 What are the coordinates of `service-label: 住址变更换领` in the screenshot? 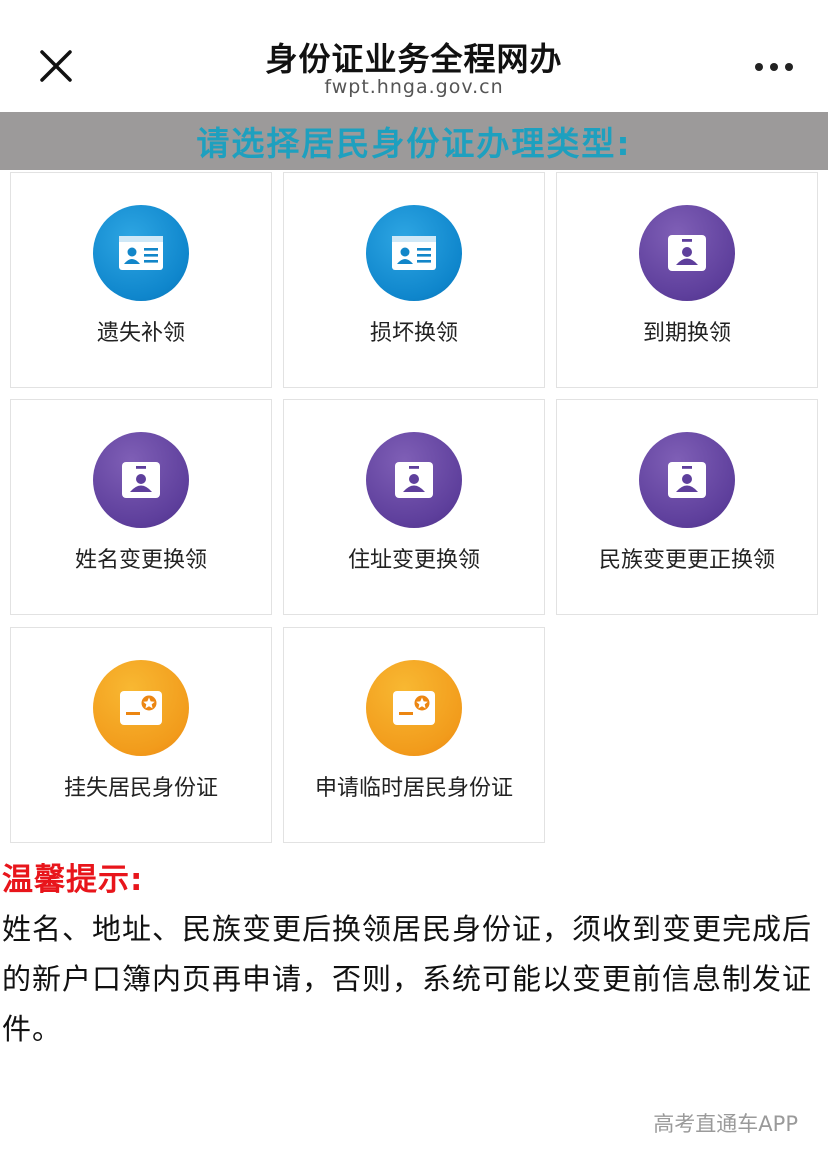 It's located at (413, 560).